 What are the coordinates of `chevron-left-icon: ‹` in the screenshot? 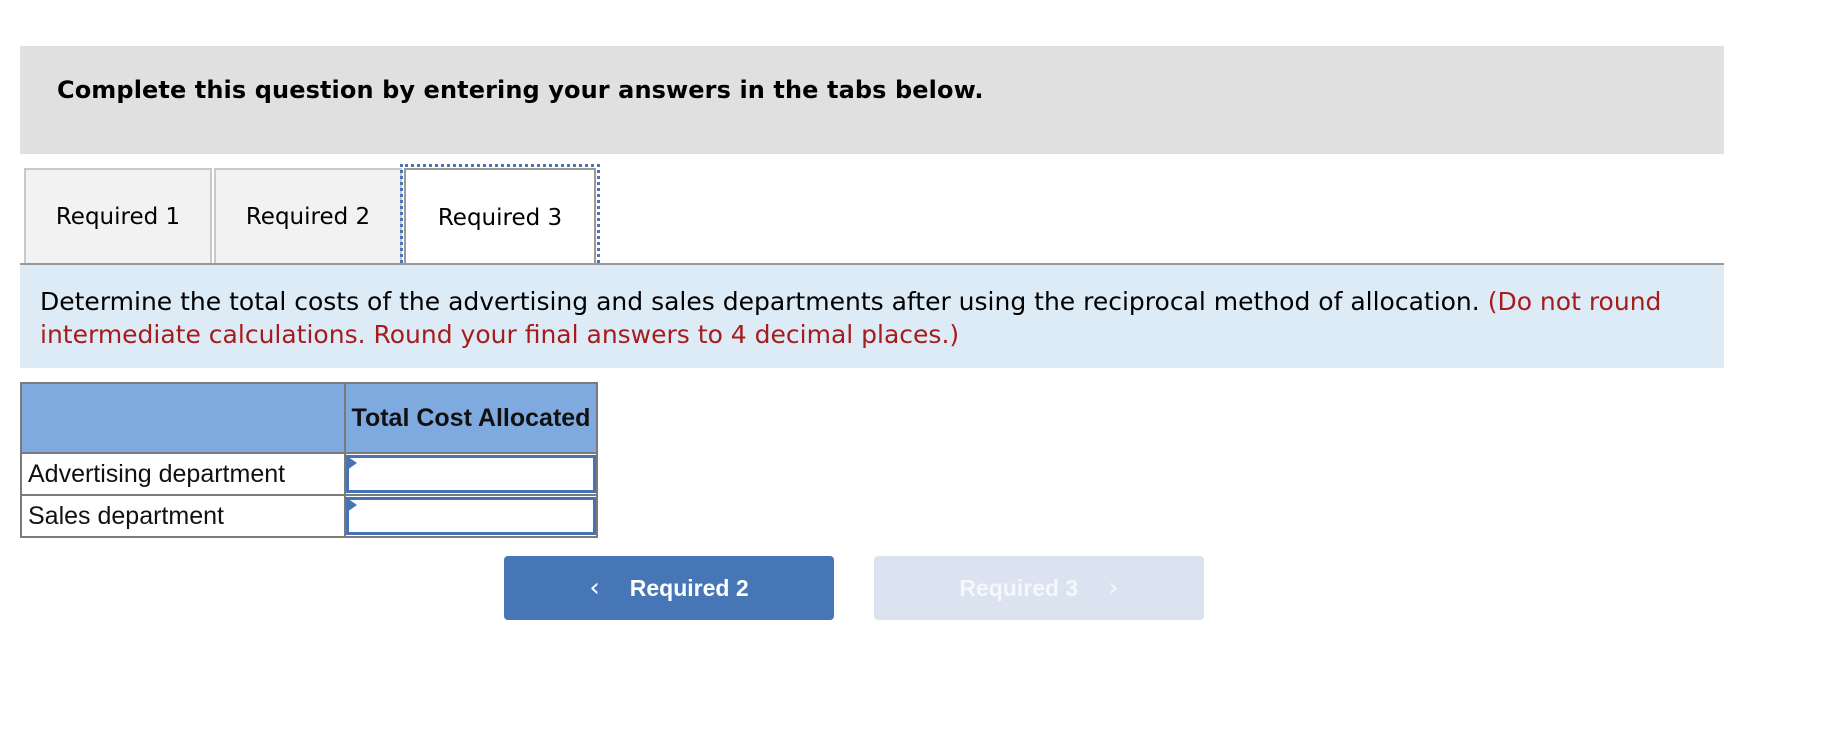 It's located at (594, 588).